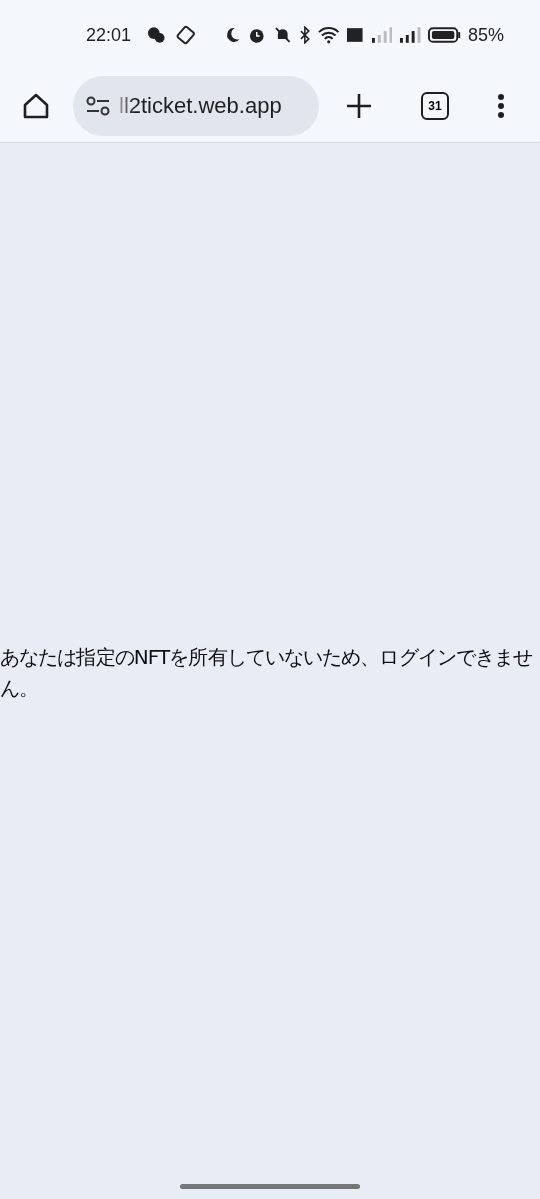 The image size is (540, 1199). What do you see at coordinates (501, 106) in the screenshot?
I see `more-icon` at bounding box center [501, 106].